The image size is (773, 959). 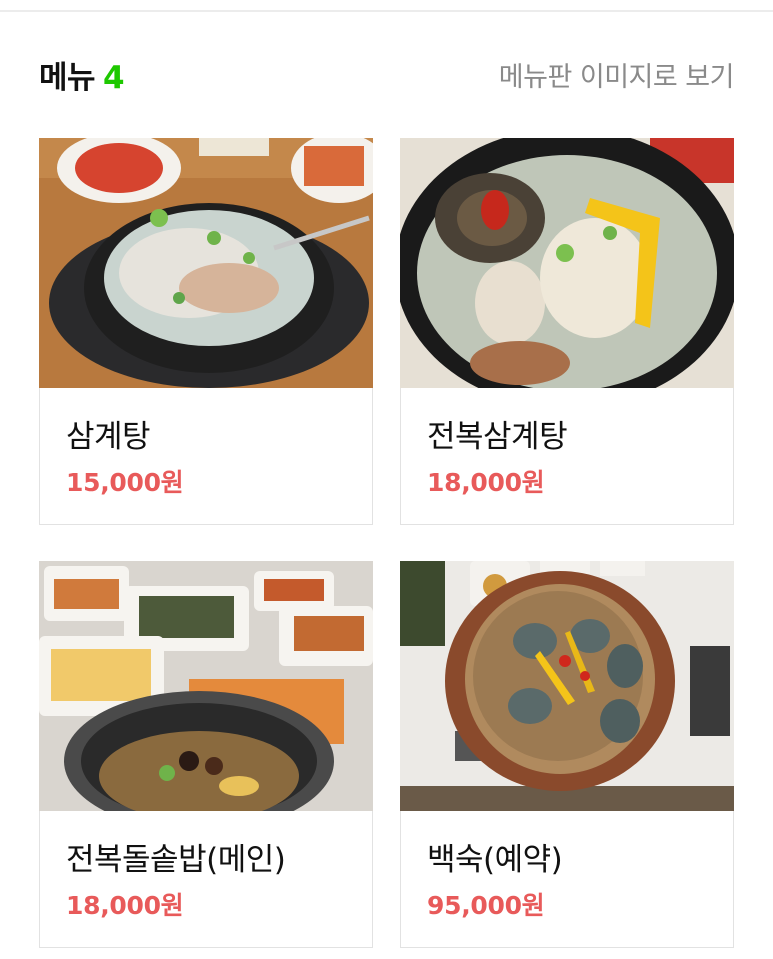 What do you see at coordinates (486, 905) in the screenshot?
I see `menu-item-price: 95,000원` at bounding box center [486, 905].